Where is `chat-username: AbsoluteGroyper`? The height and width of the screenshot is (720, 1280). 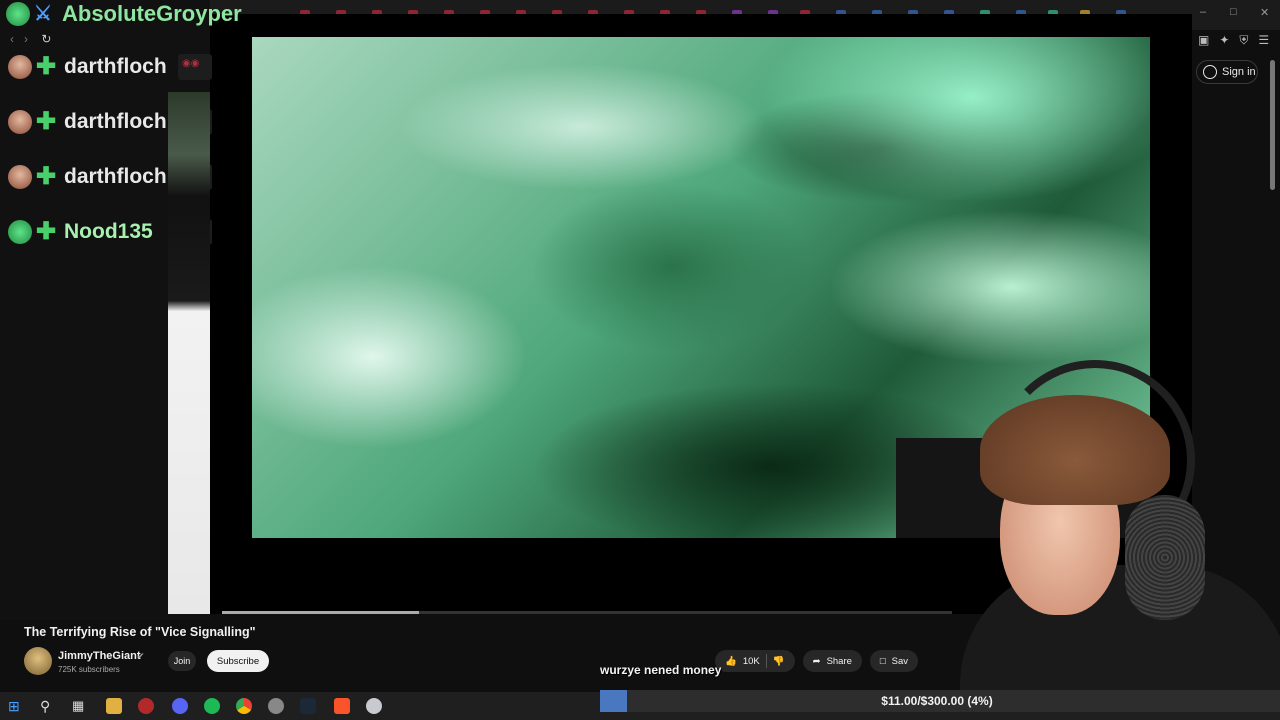 chat-username: AbsoluteGroyper is located at coordinates (152, 13).